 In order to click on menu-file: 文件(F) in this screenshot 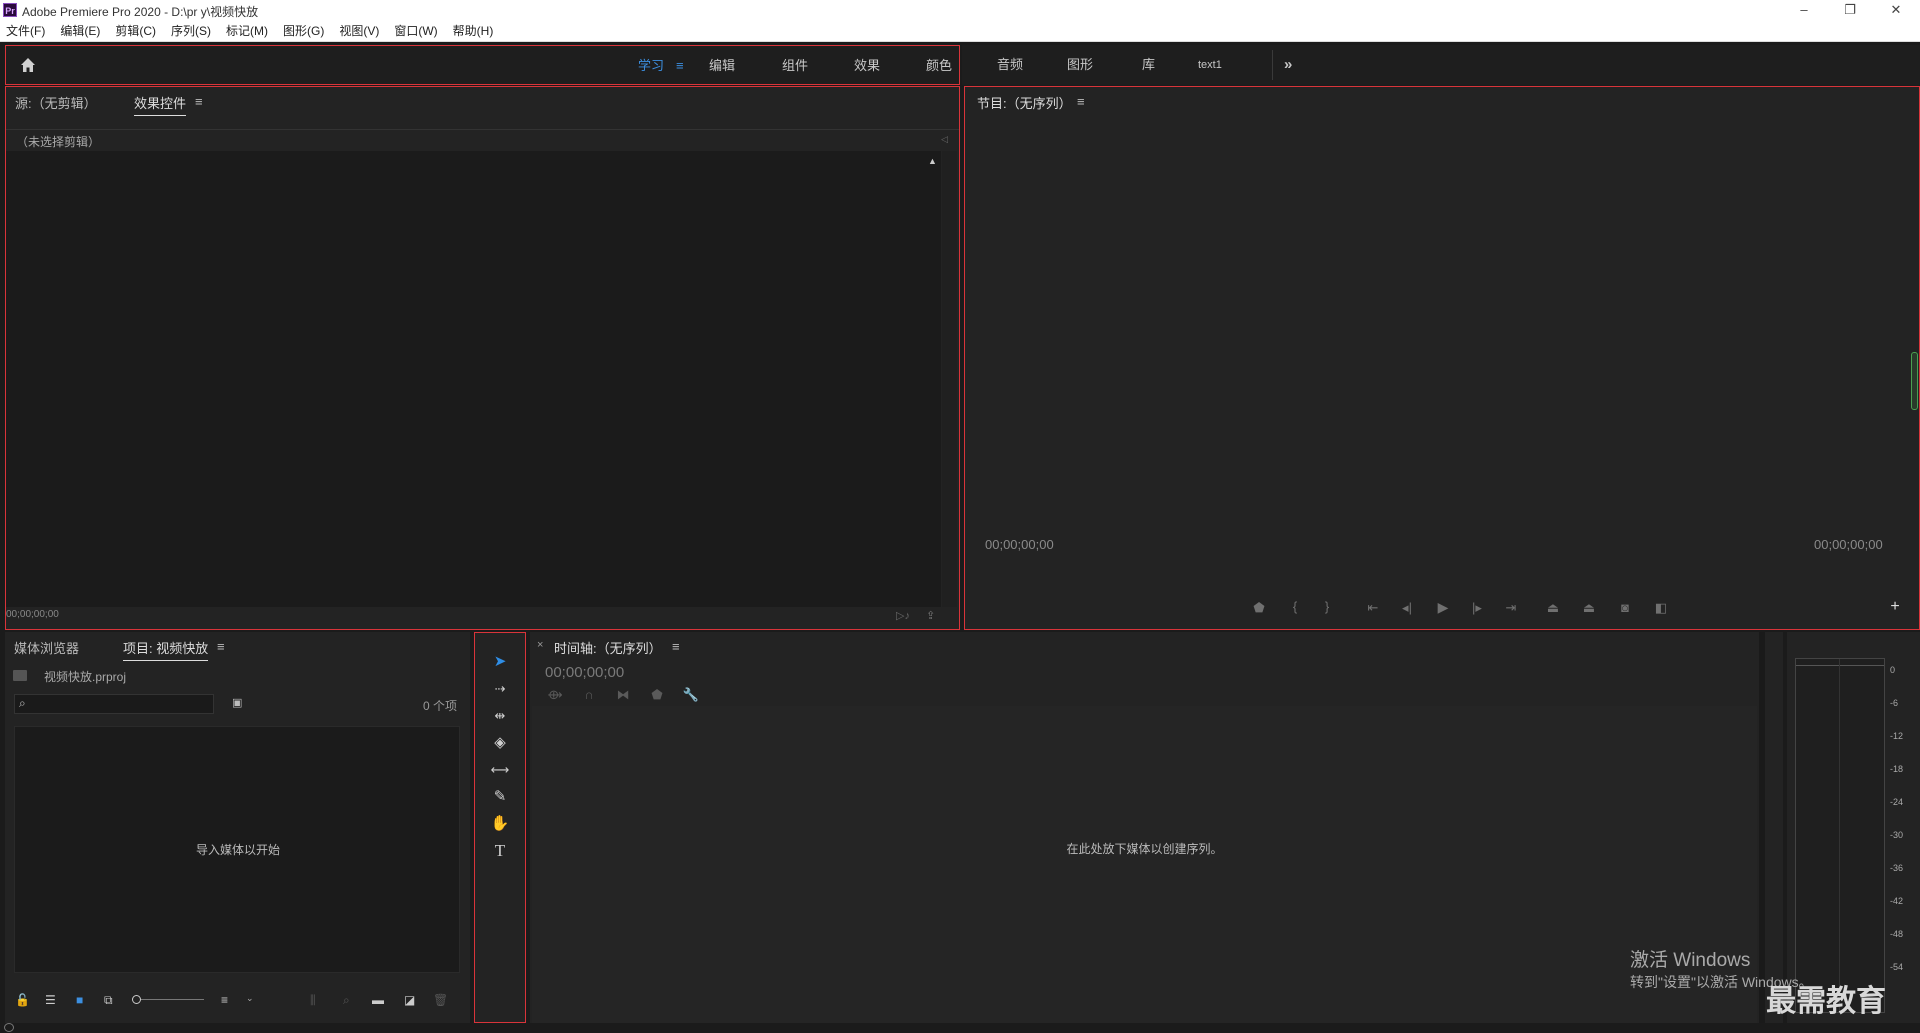, I will do `click(25, 30)`.